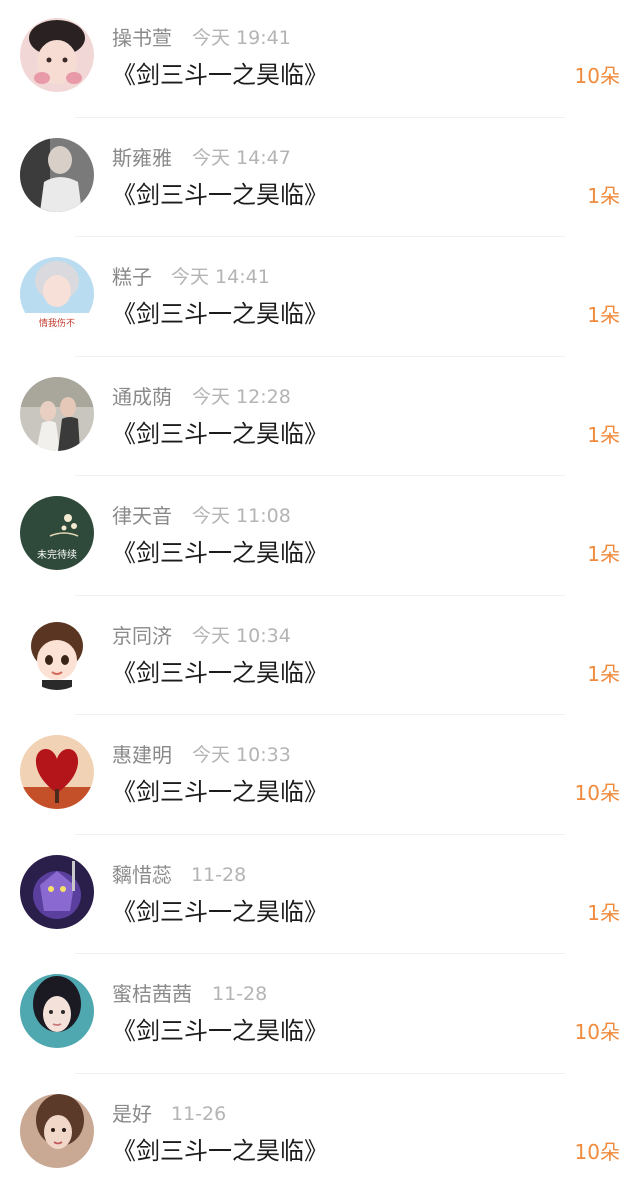 The width and height of the screenshot is (640, 1195). What do you see at coordinates (142, 38) in the screenshot?
I see `user-name: 操书萱` at bounding box center [142, 38].